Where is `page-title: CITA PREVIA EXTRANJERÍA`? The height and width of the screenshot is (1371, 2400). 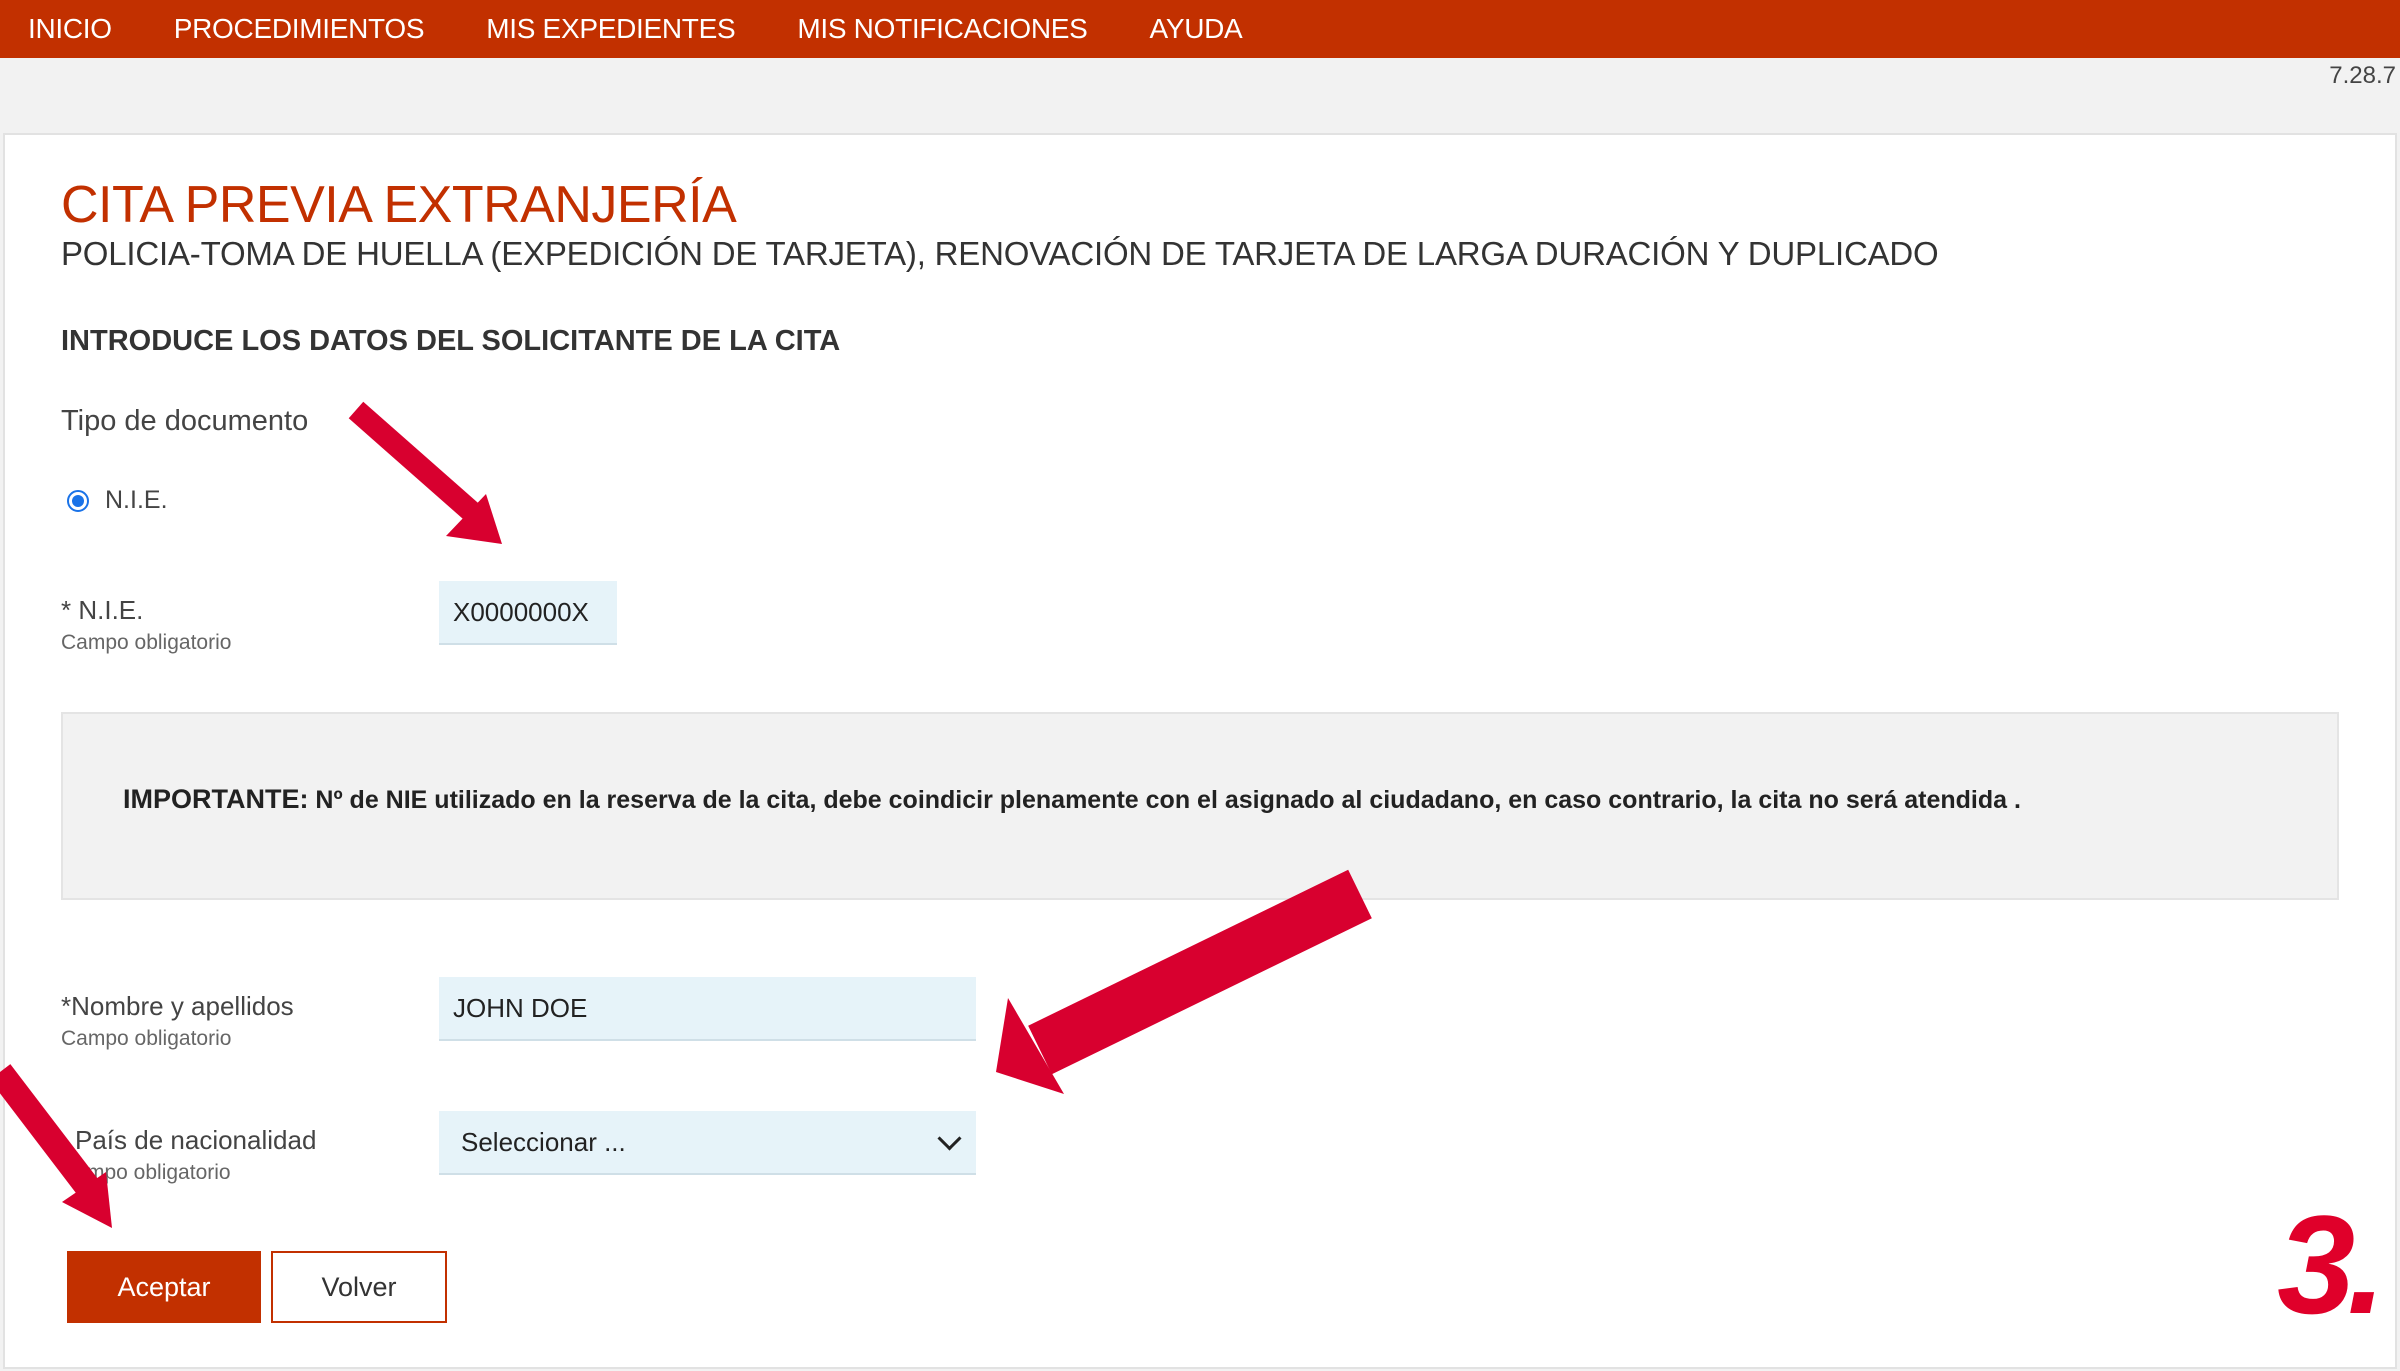 page-title: CITA PREVIA EXTRANJERÍA is located at coordinates (399, 205).